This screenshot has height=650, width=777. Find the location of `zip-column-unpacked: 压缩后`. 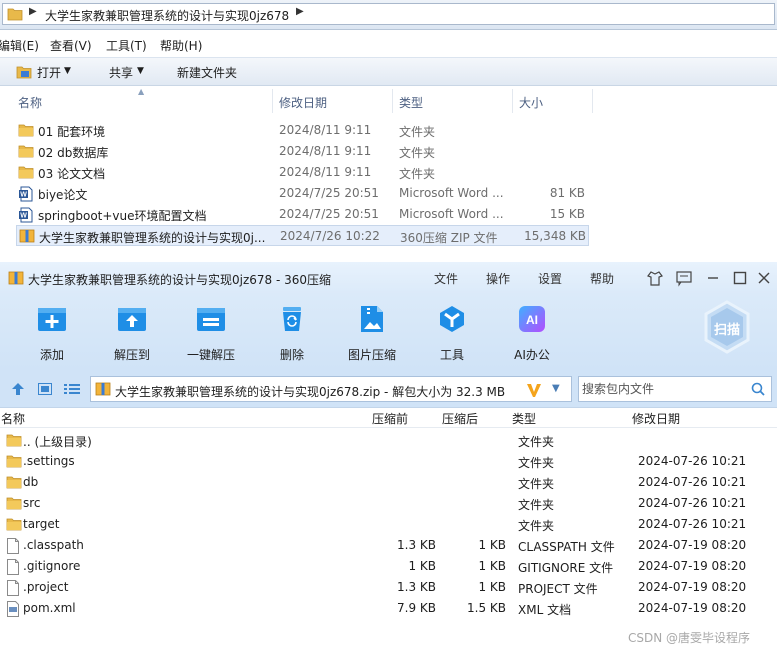

zip-column-unpacked: 压缩后 is located at coordinates (460, 418).